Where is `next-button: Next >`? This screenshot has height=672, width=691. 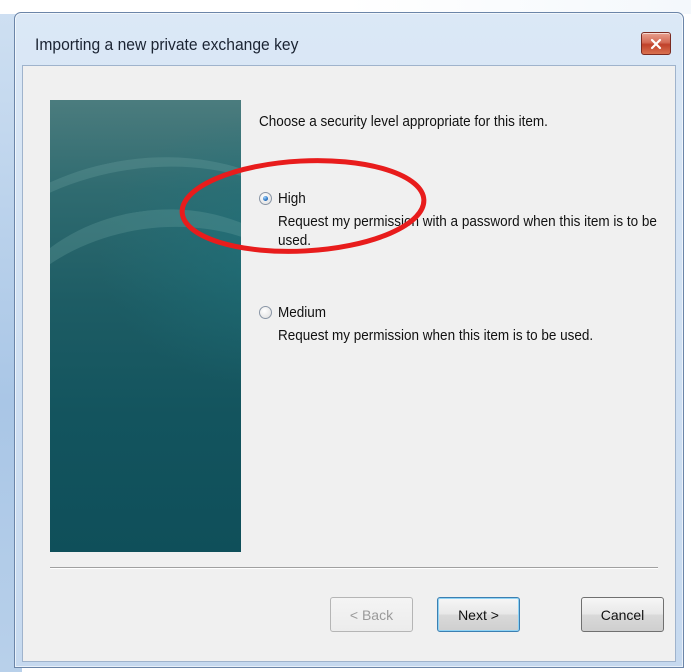
next-button: Next > is located at coordinates (478, 614).